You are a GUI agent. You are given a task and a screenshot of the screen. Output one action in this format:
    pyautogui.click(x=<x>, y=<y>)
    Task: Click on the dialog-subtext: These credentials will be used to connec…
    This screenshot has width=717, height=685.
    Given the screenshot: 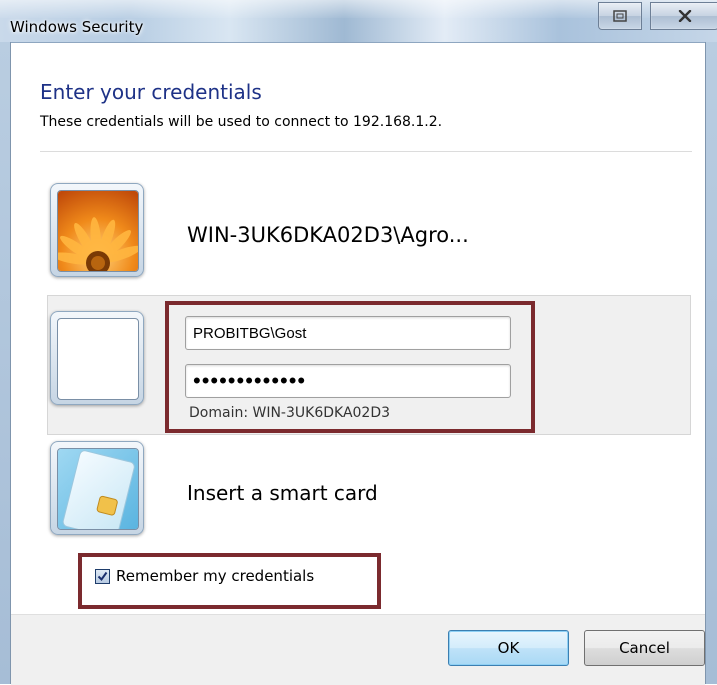 What is the action you would take?
    pyautogui.click(x=241, y=122)
    